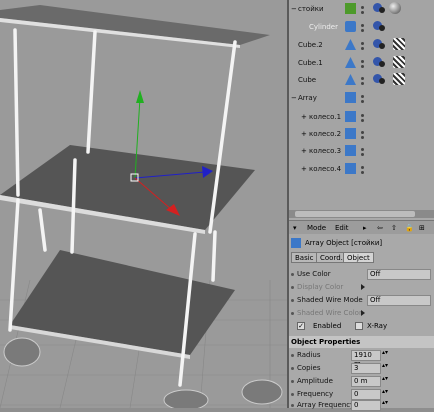 The width and height of the screenshot is (434, 412). I want to click on array-icon, so click(350, 133).